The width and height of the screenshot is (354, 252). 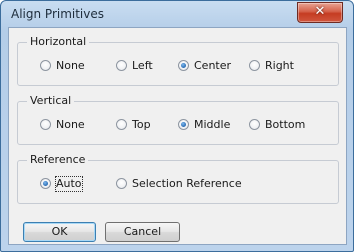 I want to click on horizontal-none-radio, so click(x=45, y=65).